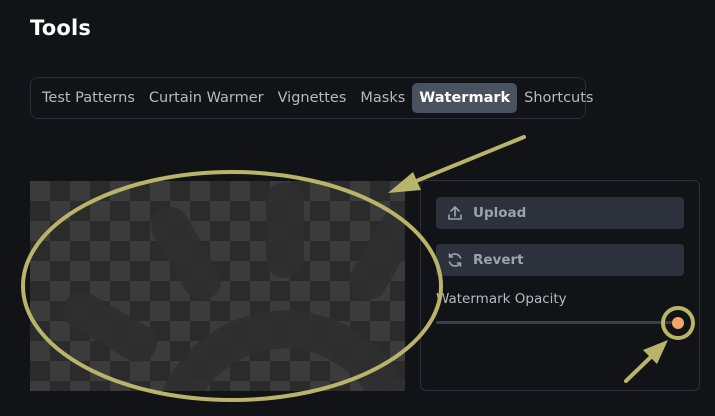 The image size is (715, 416). I want to click on watermark-opacity-slider-thumb, so click(678, 323).